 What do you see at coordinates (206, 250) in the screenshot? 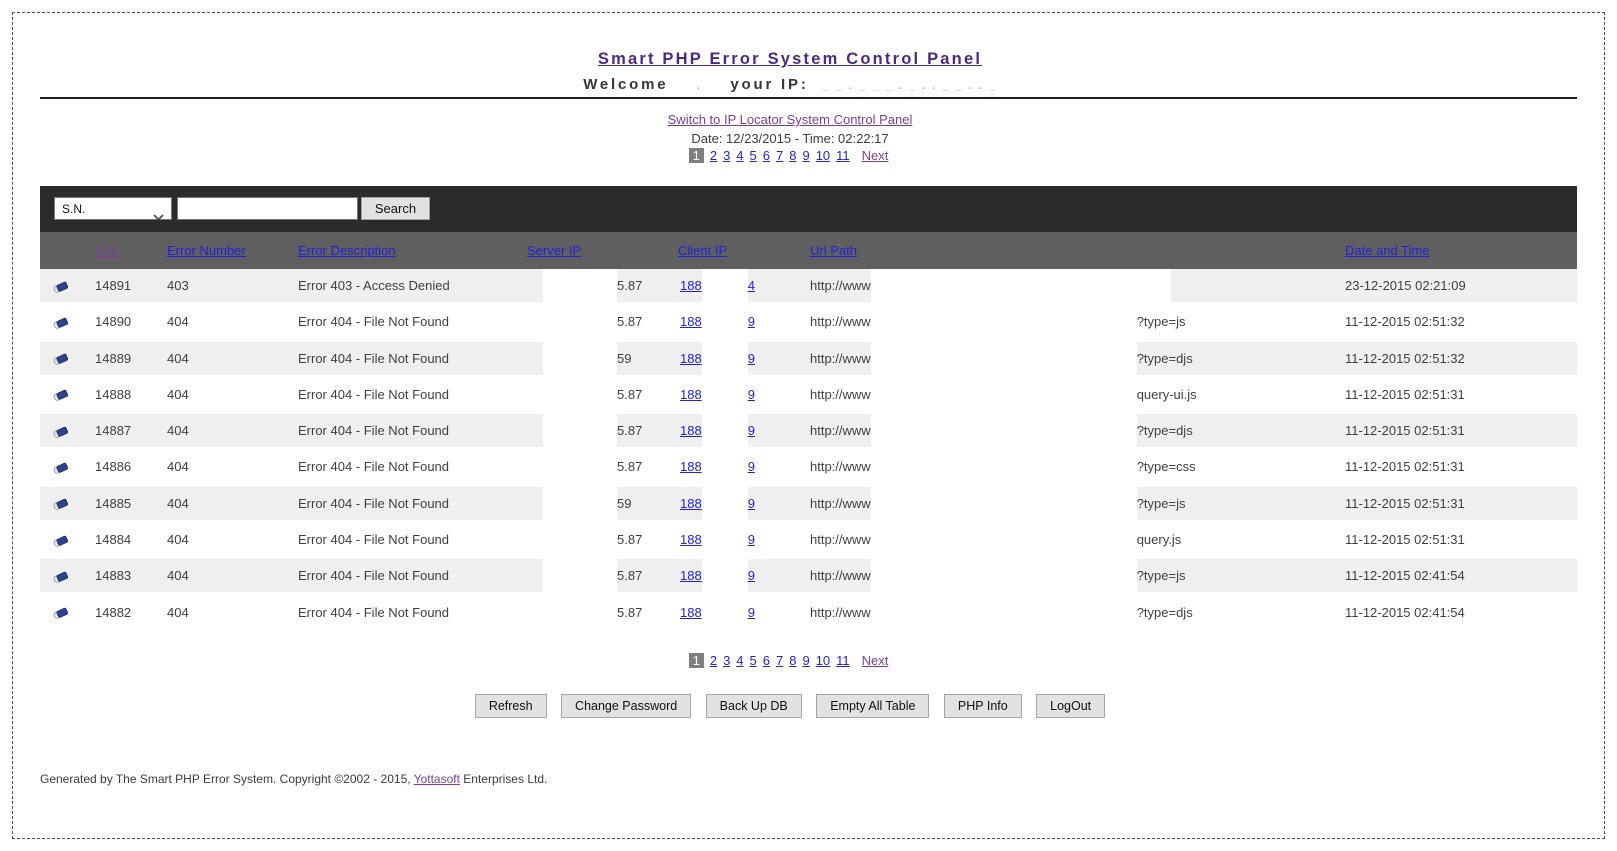
I see `column-header-error-number: Error Number` at bounding box center [206, 250].